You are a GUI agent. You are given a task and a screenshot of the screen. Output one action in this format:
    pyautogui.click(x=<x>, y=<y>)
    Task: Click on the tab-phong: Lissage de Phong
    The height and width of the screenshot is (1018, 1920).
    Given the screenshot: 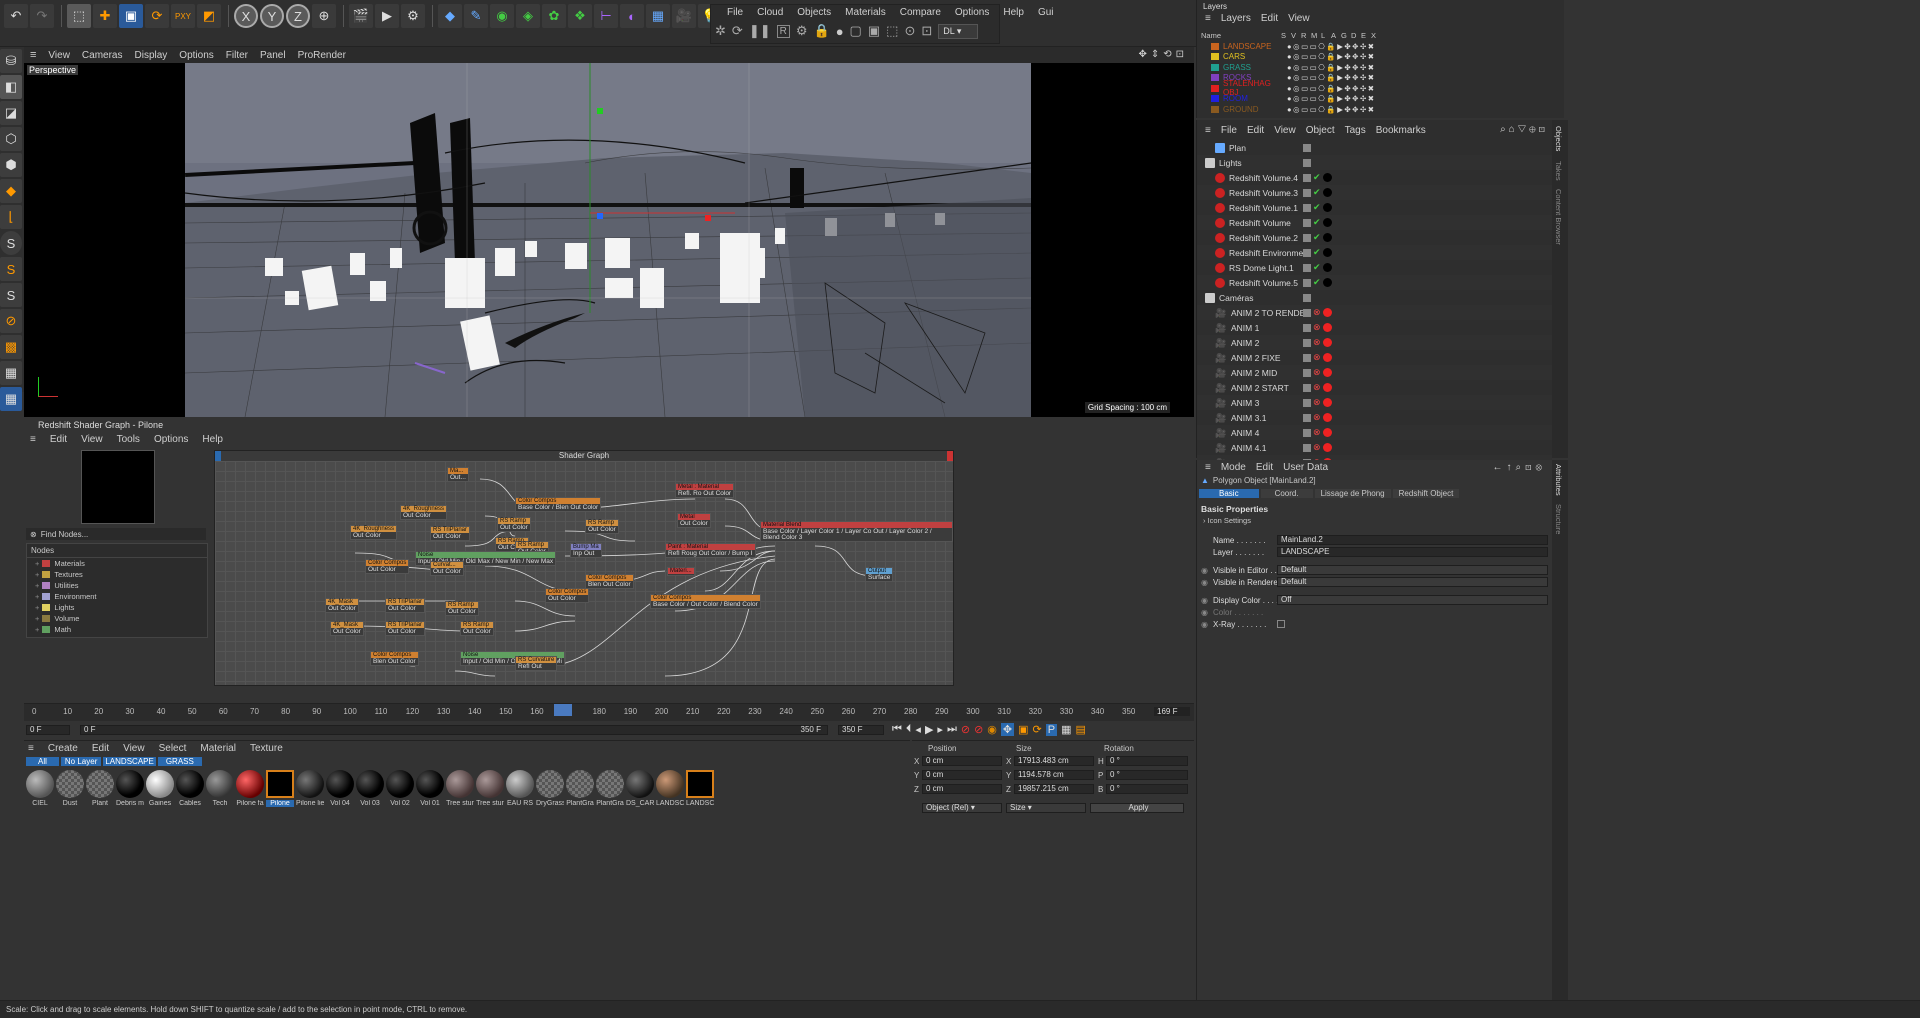 What is the action you would take?
    pyautogui.click(x=1352, y=493)
    